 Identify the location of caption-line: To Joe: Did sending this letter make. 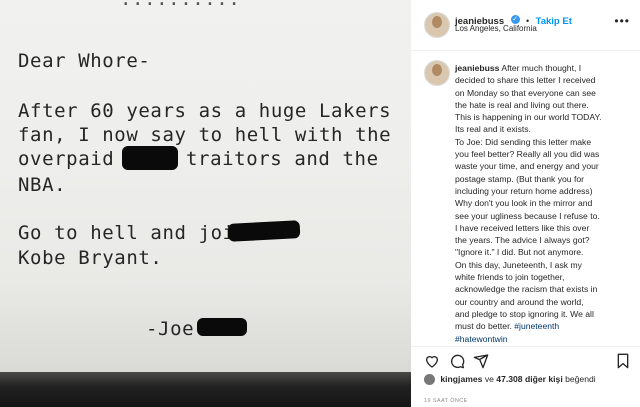
(523, 141).